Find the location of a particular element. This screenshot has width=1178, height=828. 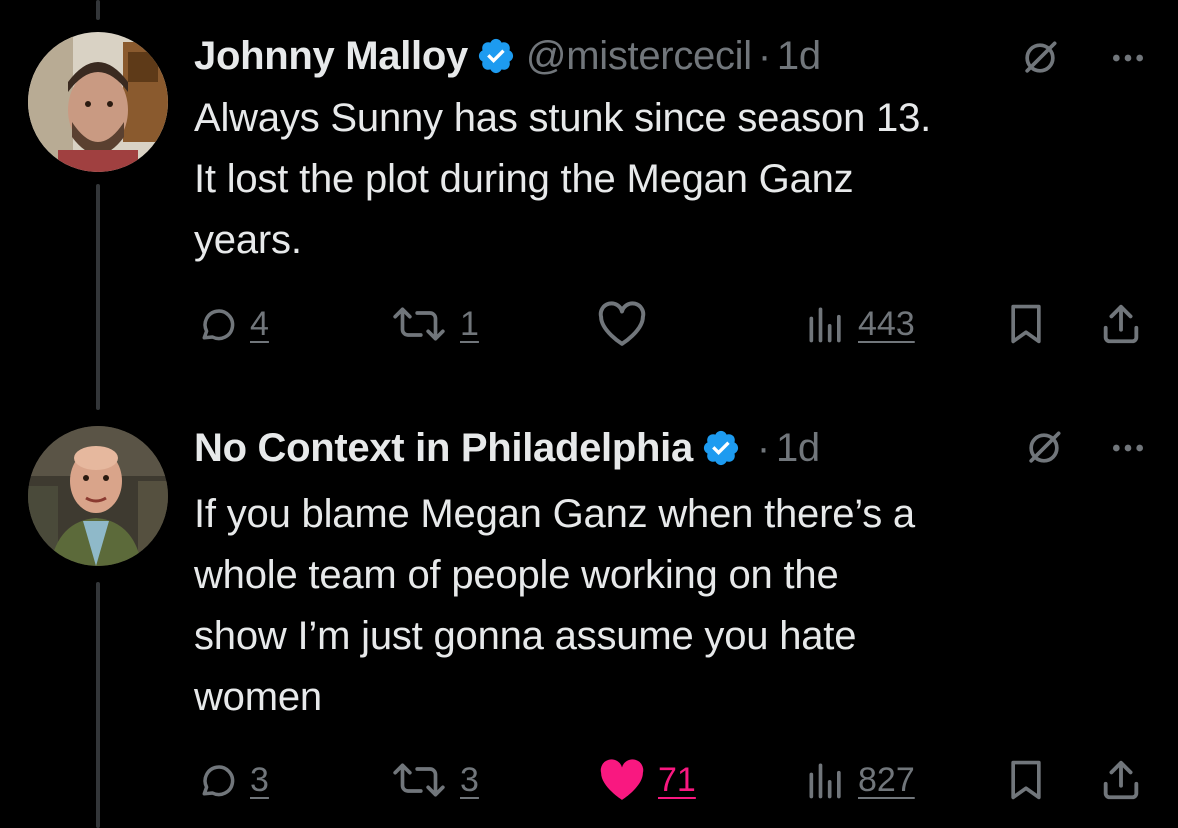

like-button is located at coordinates (627, 324).